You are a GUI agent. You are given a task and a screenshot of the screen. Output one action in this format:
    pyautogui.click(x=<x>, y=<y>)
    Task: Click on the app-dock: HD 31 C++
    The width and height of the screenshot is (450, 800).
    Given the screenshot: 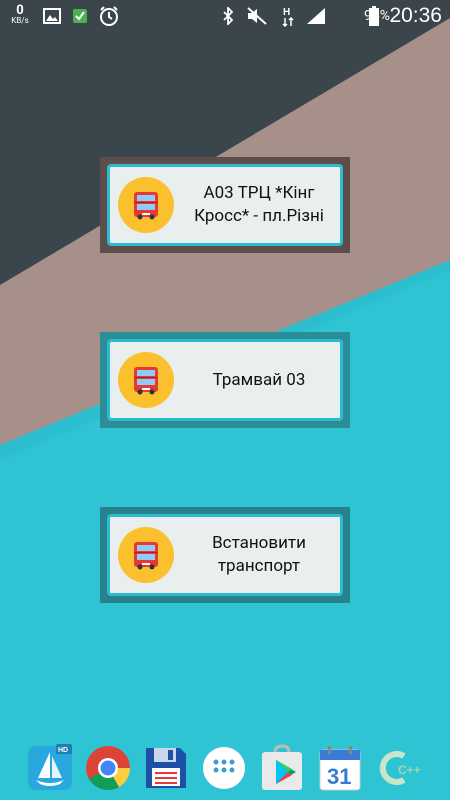 What is the action you would take?
    pyautogui.click(x=225, y=768)
    